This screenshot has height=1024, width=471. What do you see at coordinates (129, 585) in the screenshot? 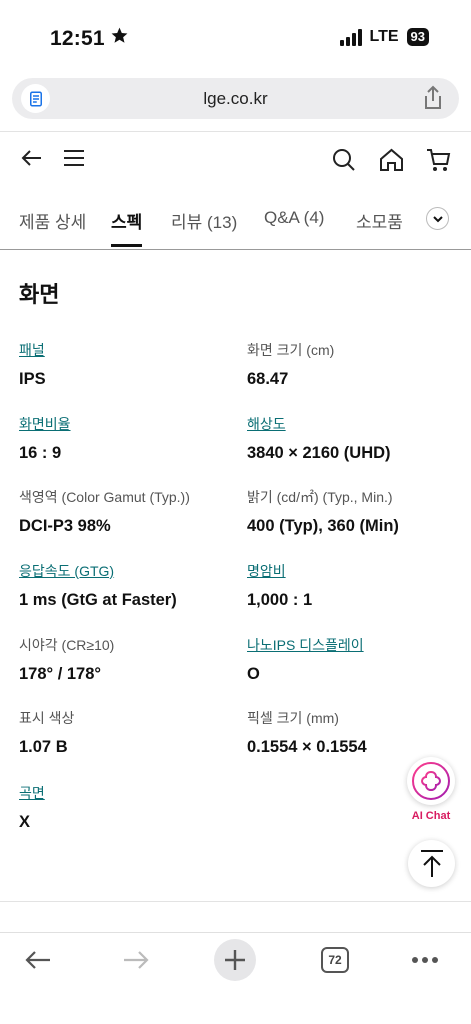
I see `spec-item: 응답속도 (GTG) 1 ms (GtG at Faster)` at bounding box center [129, 585].